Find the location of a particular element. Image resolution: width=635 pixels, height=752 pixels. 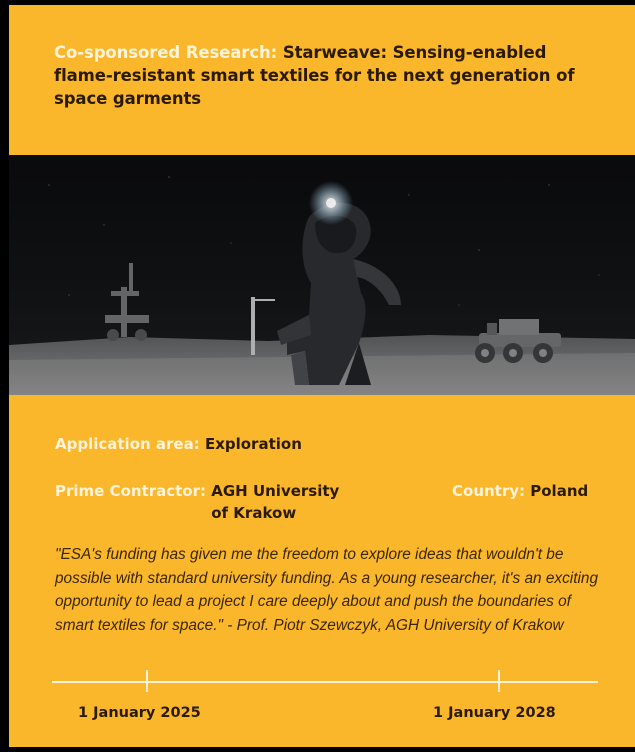

application-area-label: Application area: is located at coordinates (127, 444).